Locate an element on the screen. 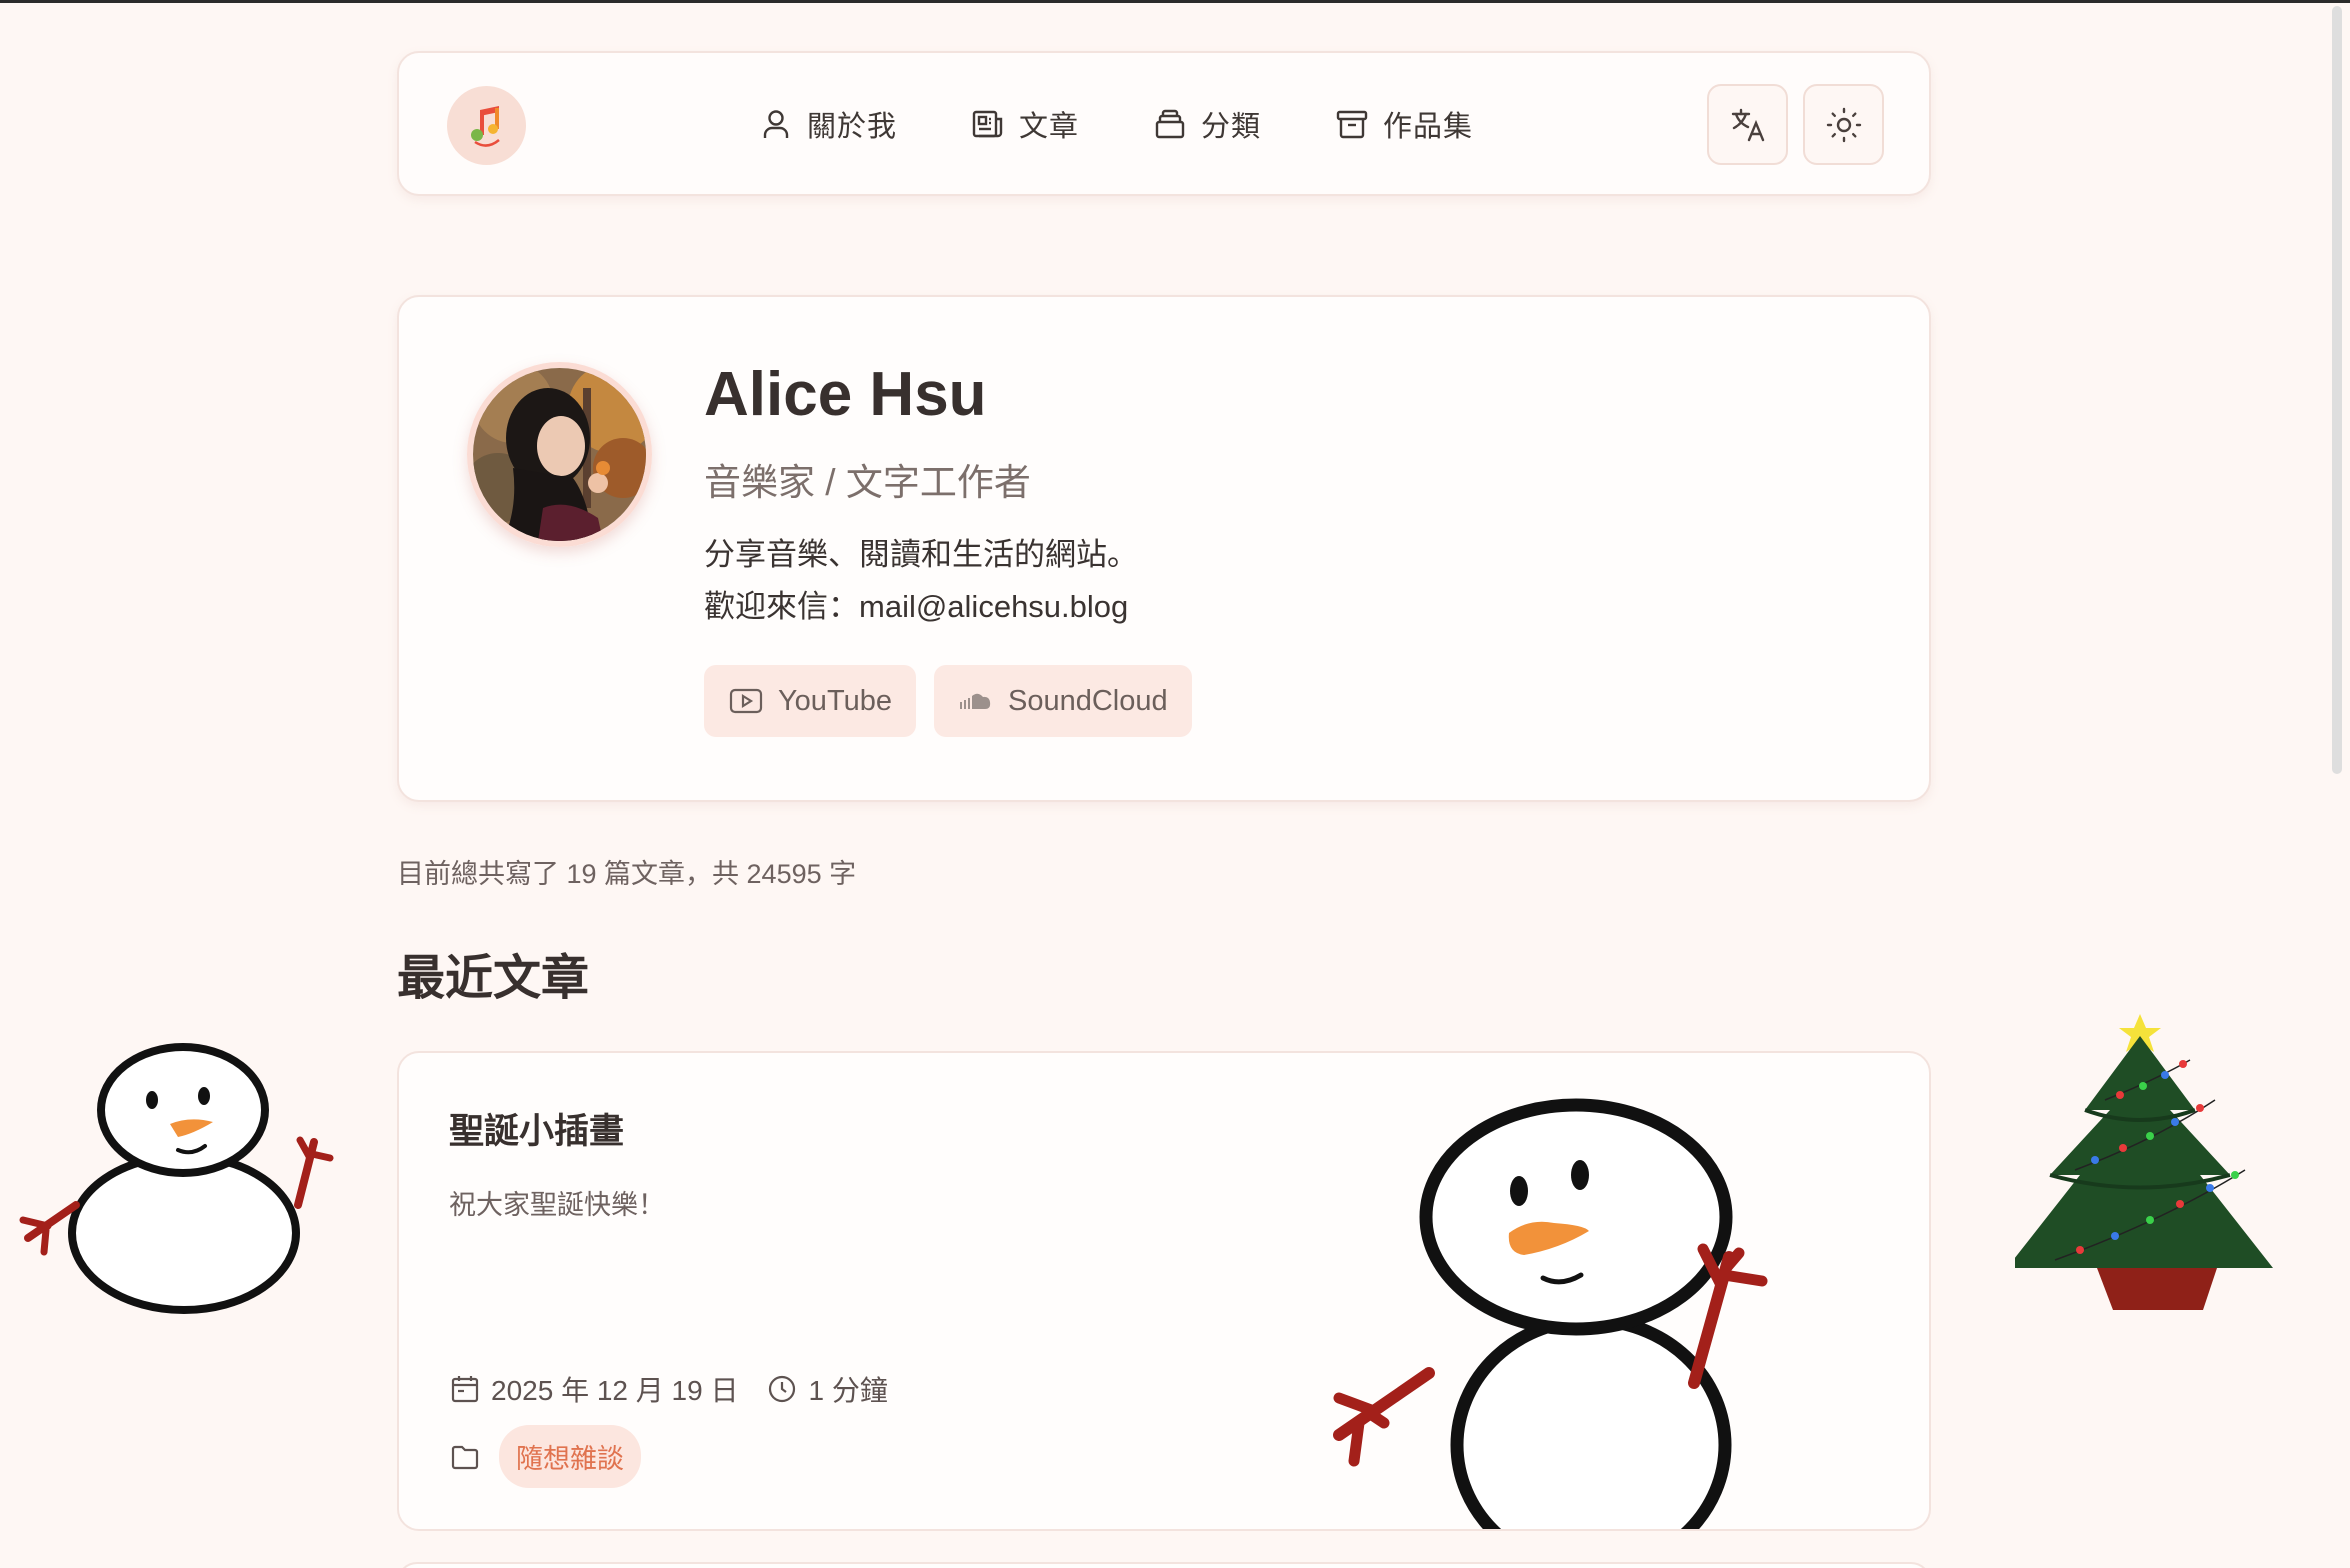  post-read-time: 1 分鐘 is located at coordinates (848, 1390).